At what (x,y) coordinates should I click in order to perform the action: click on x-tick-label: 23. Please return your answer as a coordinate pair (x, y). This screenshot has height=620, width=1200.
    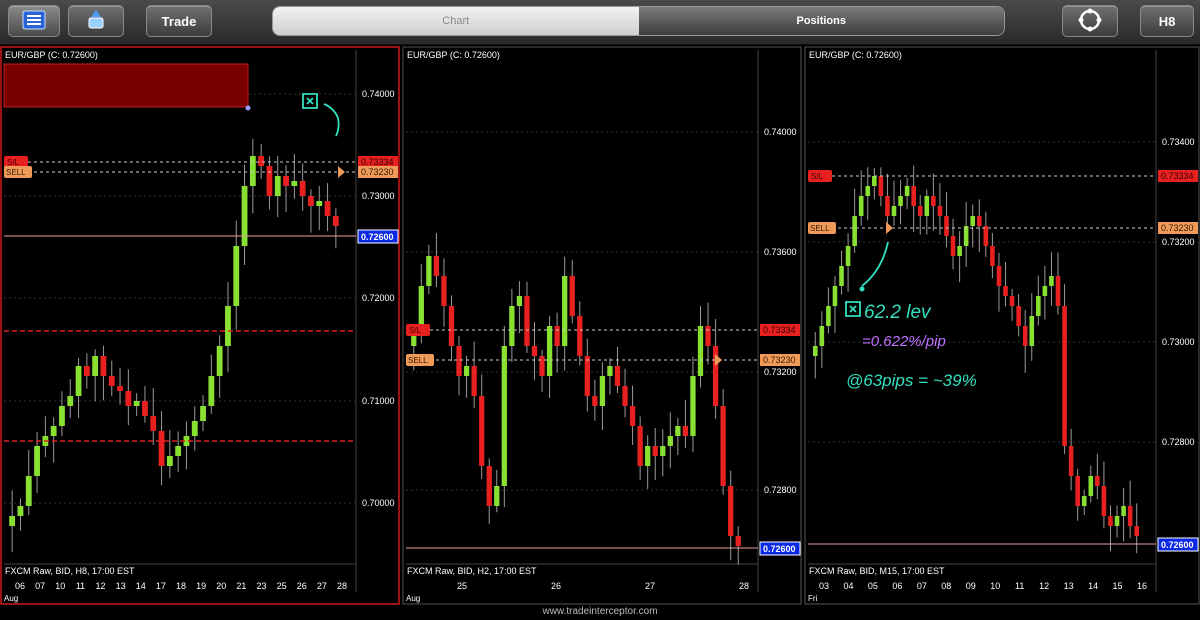
    Looking at the image, I should click on (261, 586).